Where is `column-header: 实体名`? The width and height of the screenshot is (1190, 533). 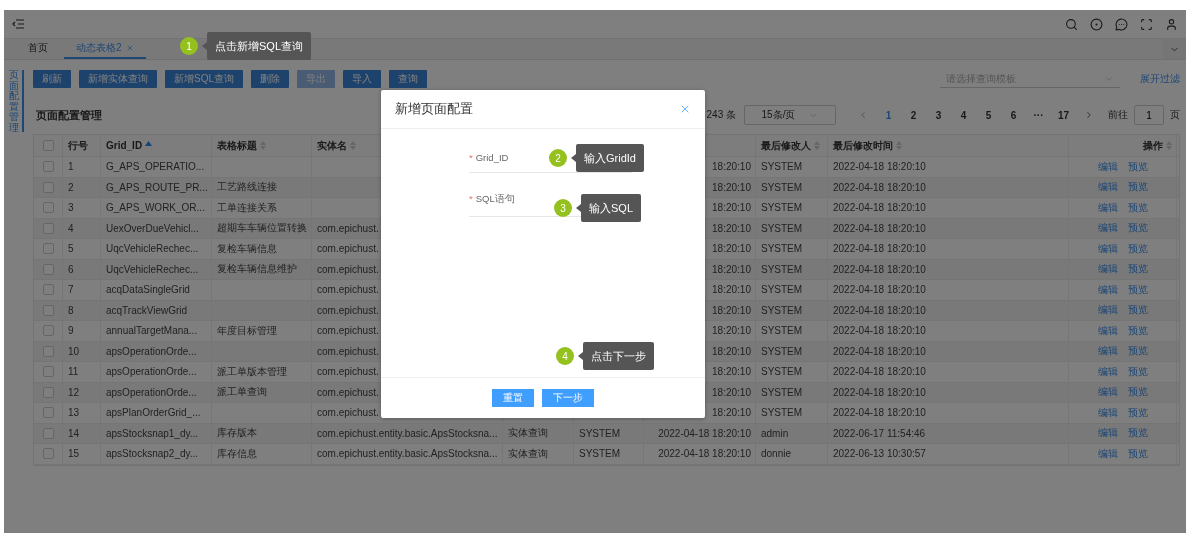
column-header: 实体名 is located at coordinates (336, 145).